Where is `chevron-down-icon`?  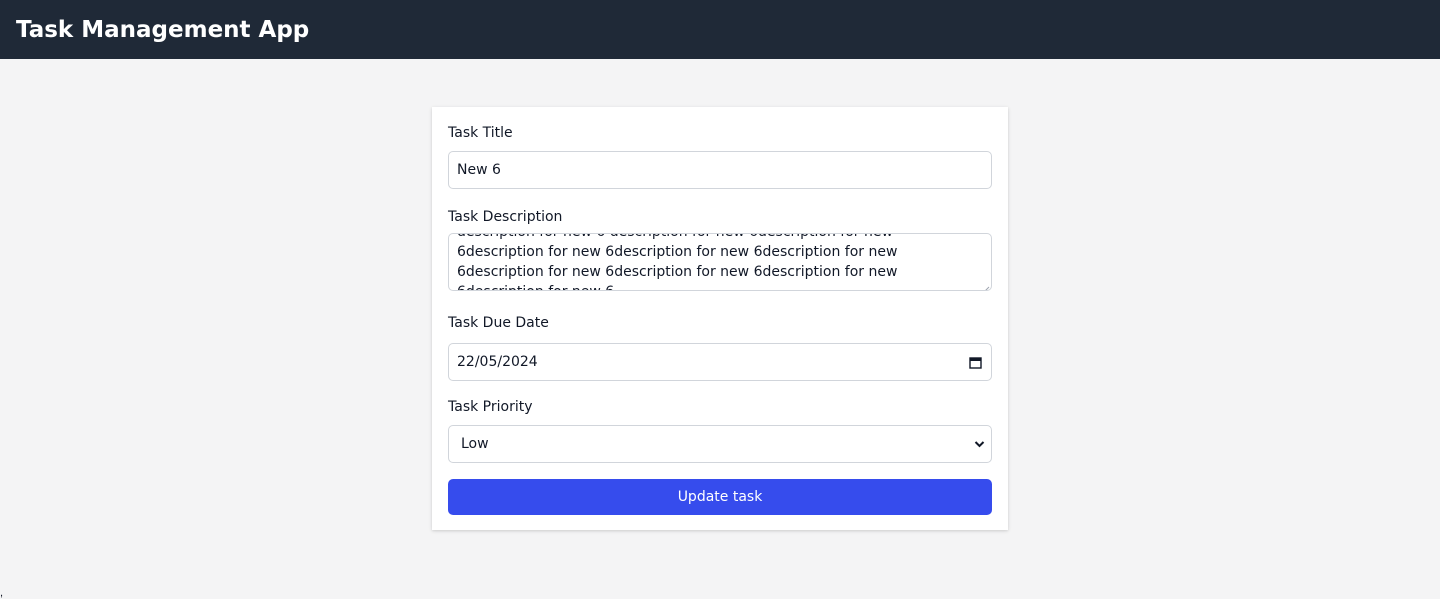
chevron-down-icon is located at coordinates (979, 444).